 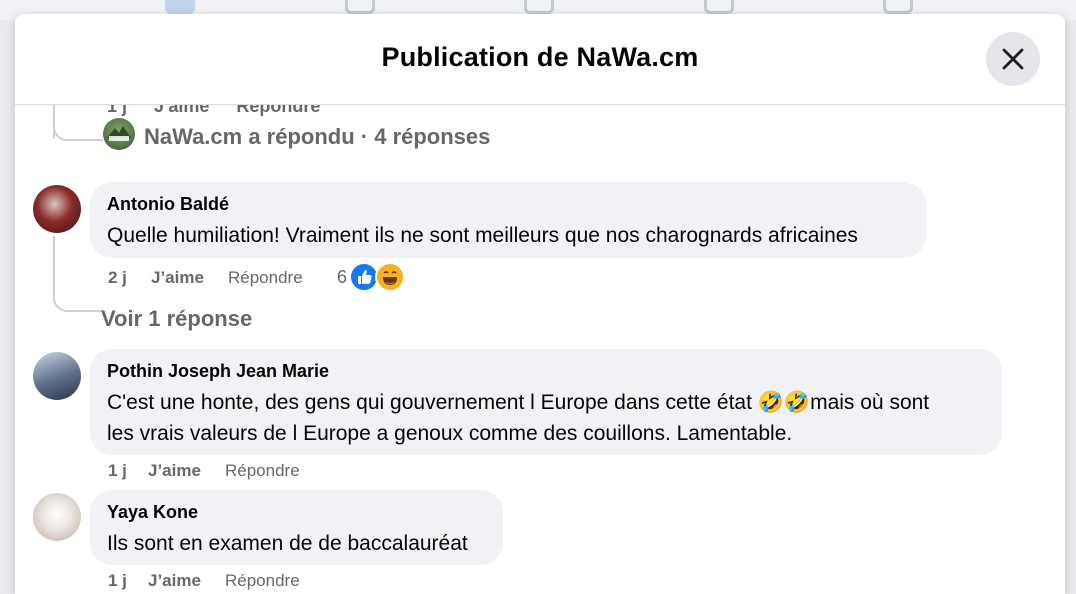 What do you see at coordinates (360, 7) in the screenshot?
I see `video-nav-icon` at bounding box center [360, 7].